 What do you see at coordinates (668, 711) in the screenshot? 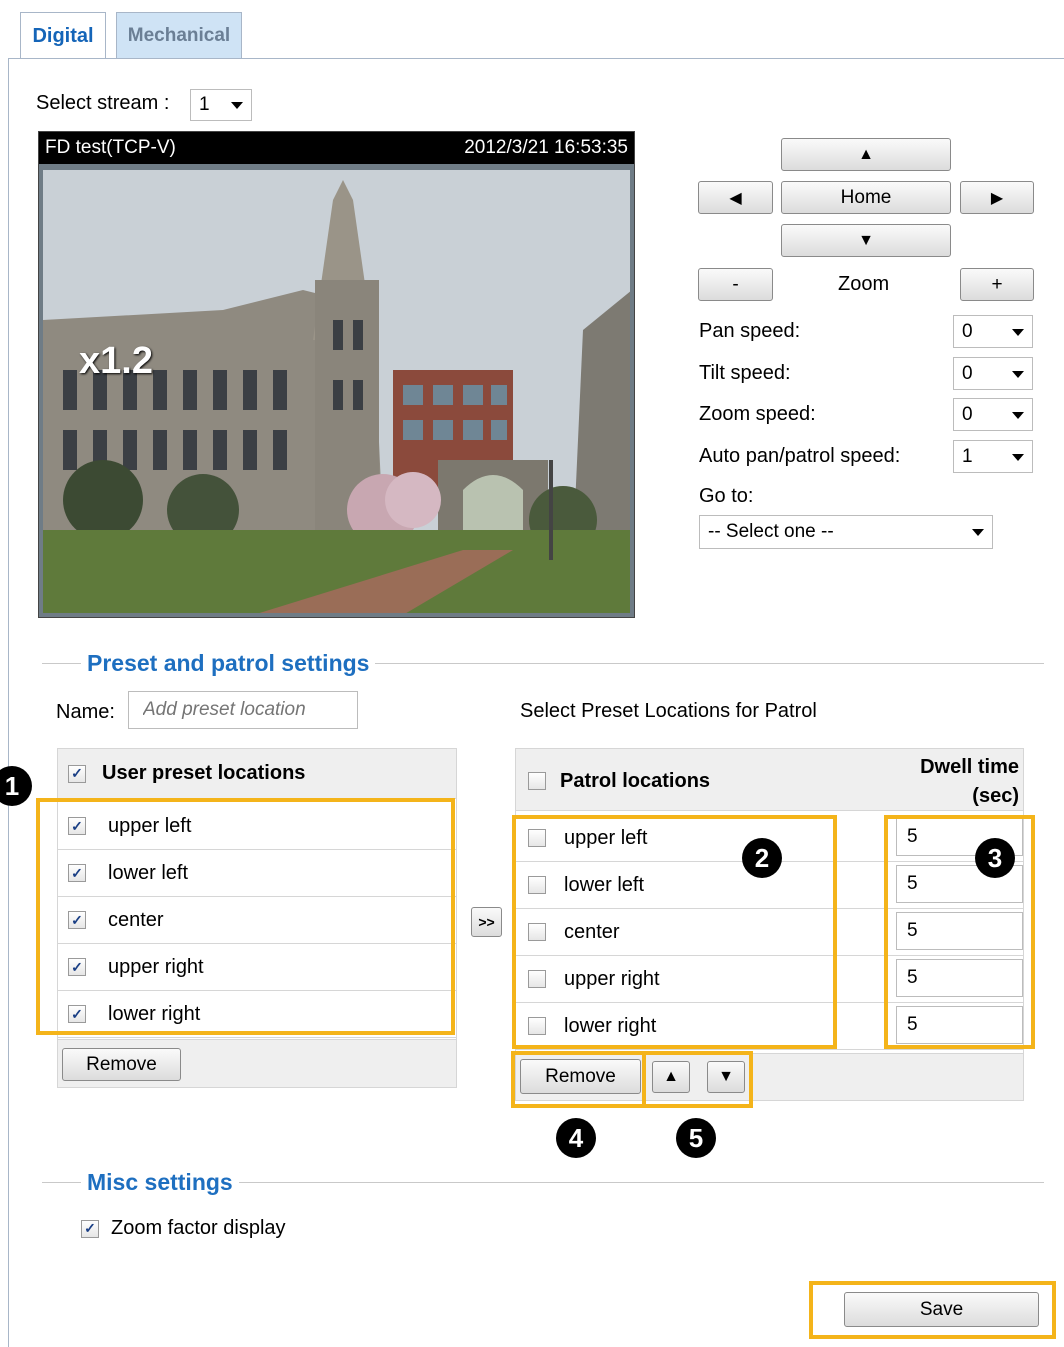
I see `patrol-caption: Select Preset Locations for Patrol` at bounding box center [668, 711].